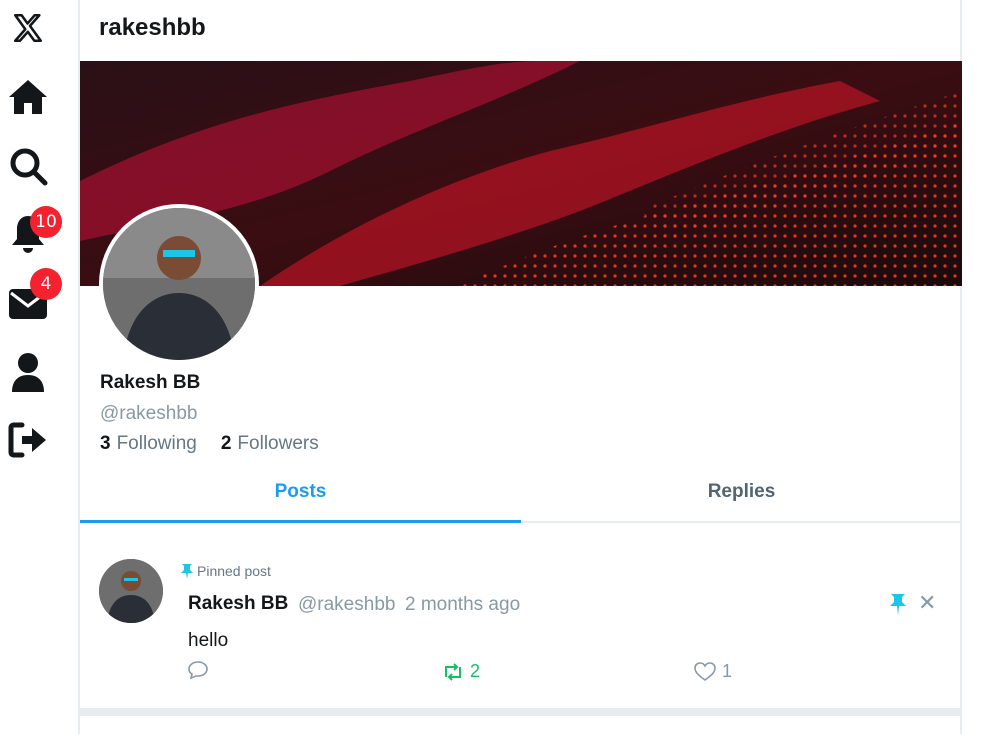  Describe the element at coordinates (28, 440) in the screenshot. I see `logout-icon` at that location.